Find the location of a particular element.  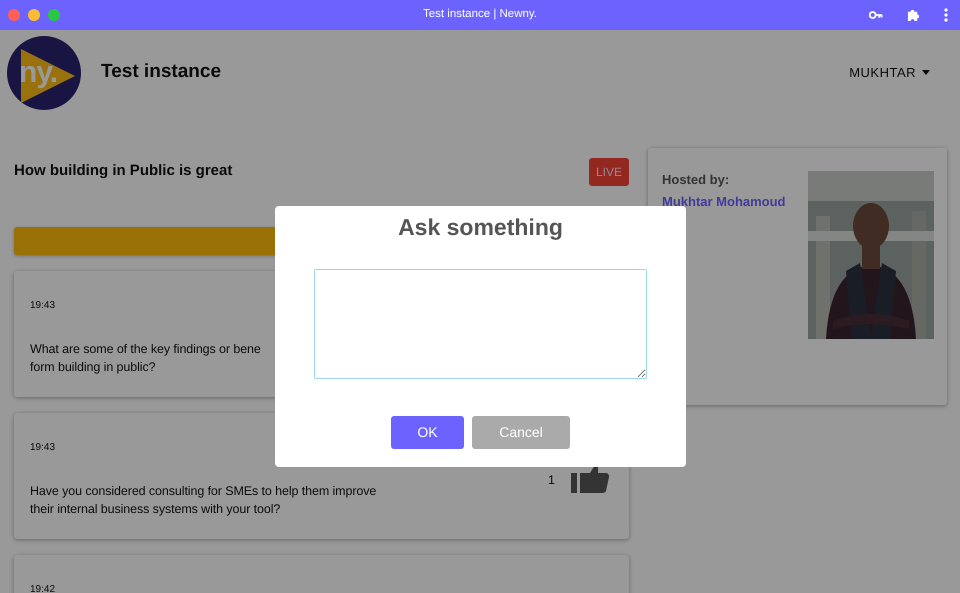

dialog-title: Ask something is located at coordinates (480, 228).